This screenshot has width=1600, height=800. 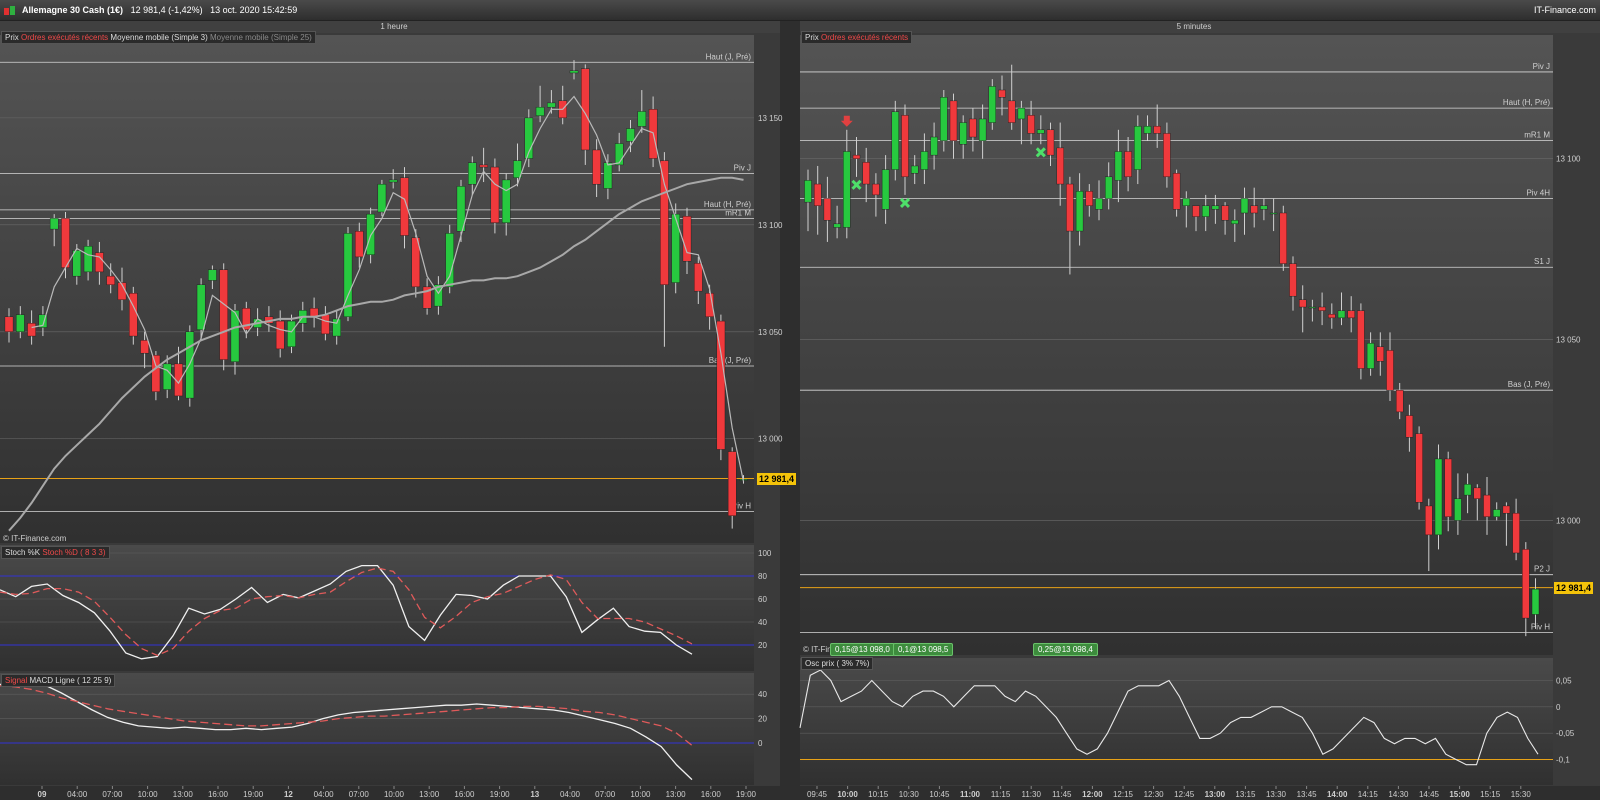 I want to click on trade-badge: 0,1@13 098,5, so click(x=923, y=649).